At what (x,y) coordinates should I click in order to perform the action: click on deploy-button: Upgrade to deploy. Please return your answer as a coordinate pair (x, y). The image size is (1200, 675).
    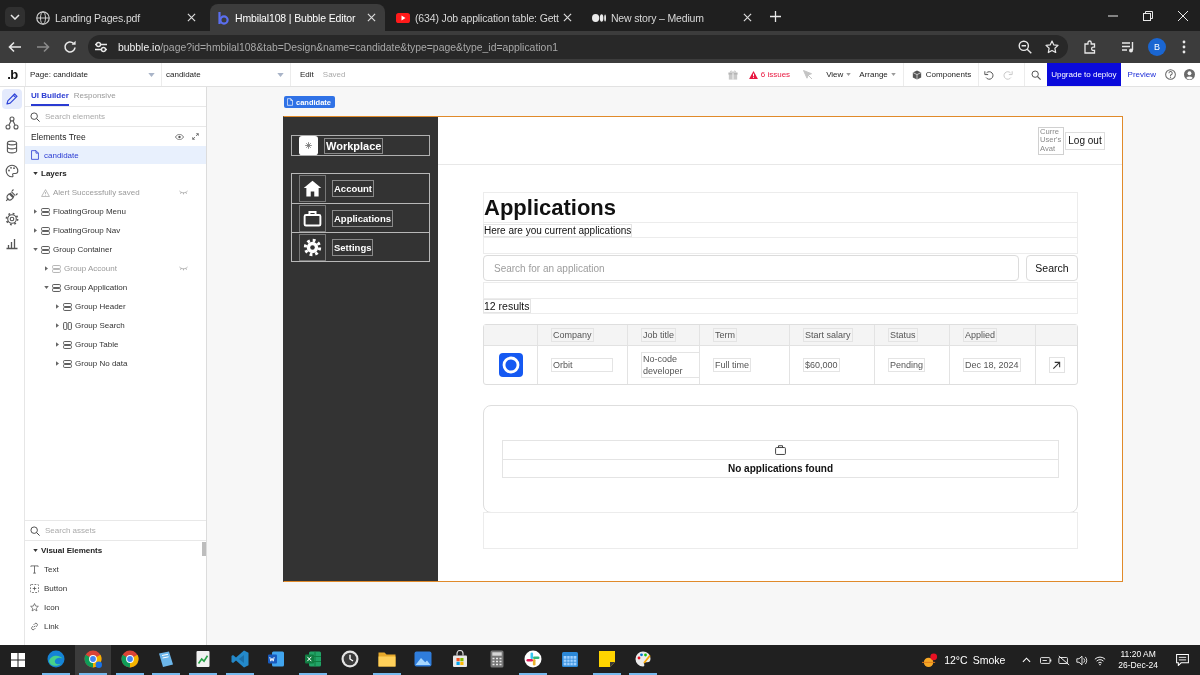
    Looking at the image, I should click on (1084, 74).